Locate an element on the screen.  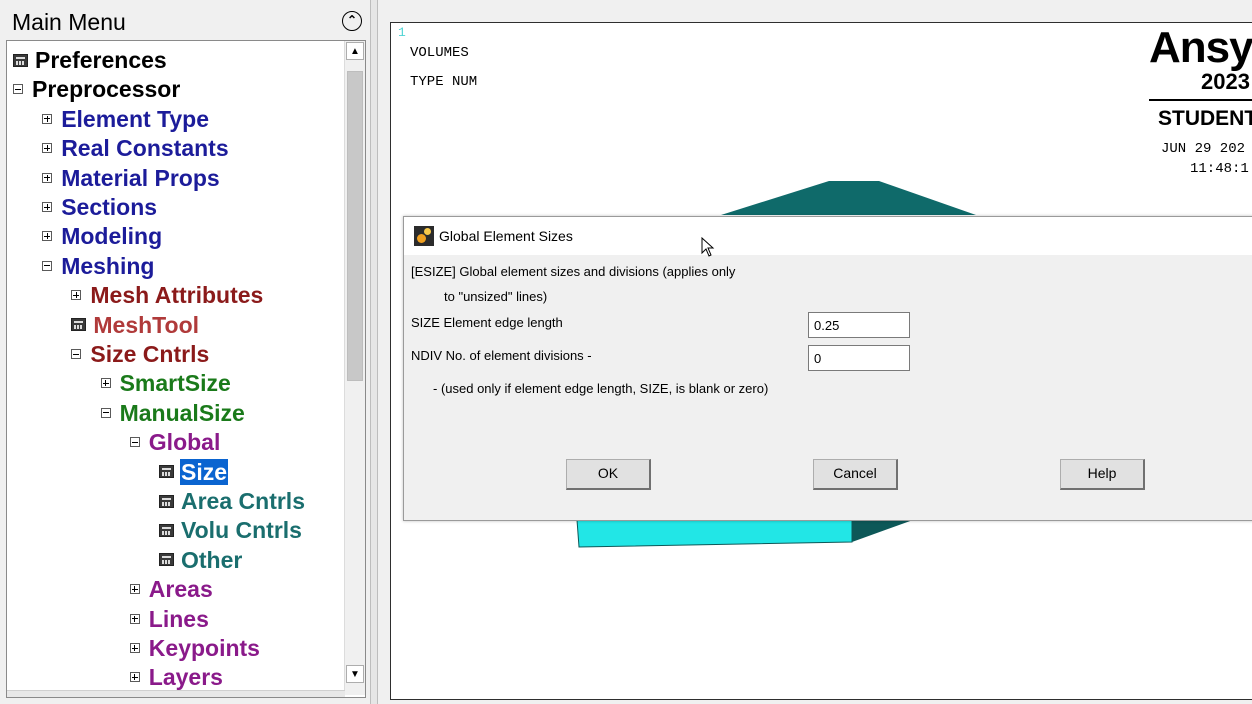
tree-item-label: Modeling is located at coordinates (112, 236).